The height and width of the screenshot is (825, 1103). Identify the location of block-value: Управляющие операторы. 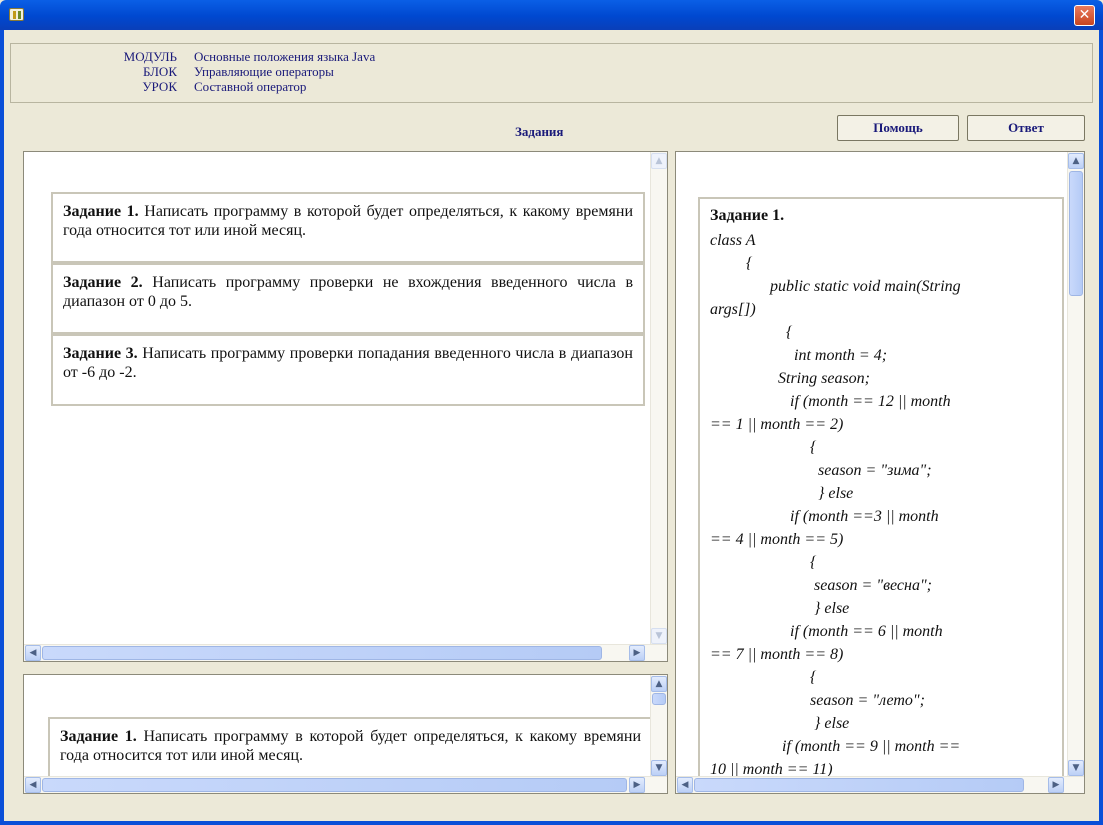
(264, 71).